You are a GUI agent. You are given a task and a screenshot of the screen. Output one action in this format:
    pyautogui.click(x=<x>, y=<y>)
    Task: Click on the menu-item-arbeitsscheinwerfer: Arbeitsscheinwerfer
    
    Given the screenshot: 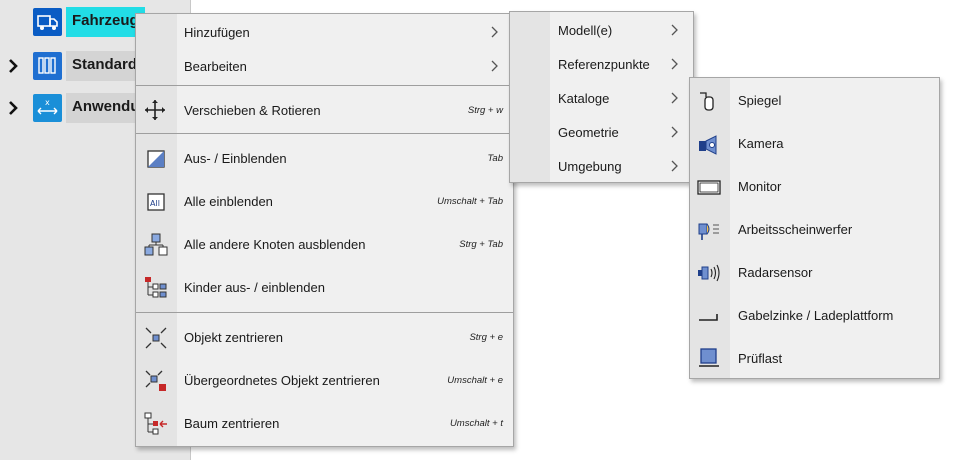 What is the action you would take?
    pyautogui.click(x=814, y=229)
    